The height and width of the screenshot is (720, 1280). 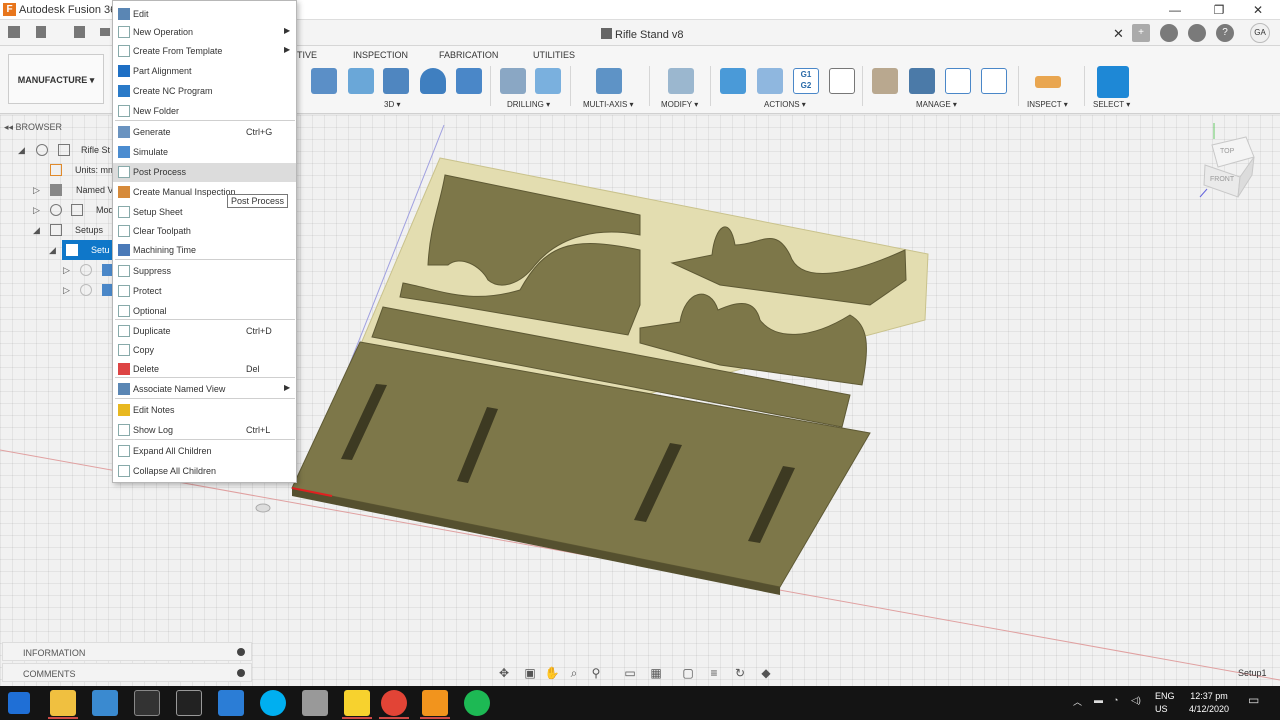 What do you see at coordinates (714, 673) in the screenshot?
I see `section-icon: ≡` at bounding box center [714, 673].